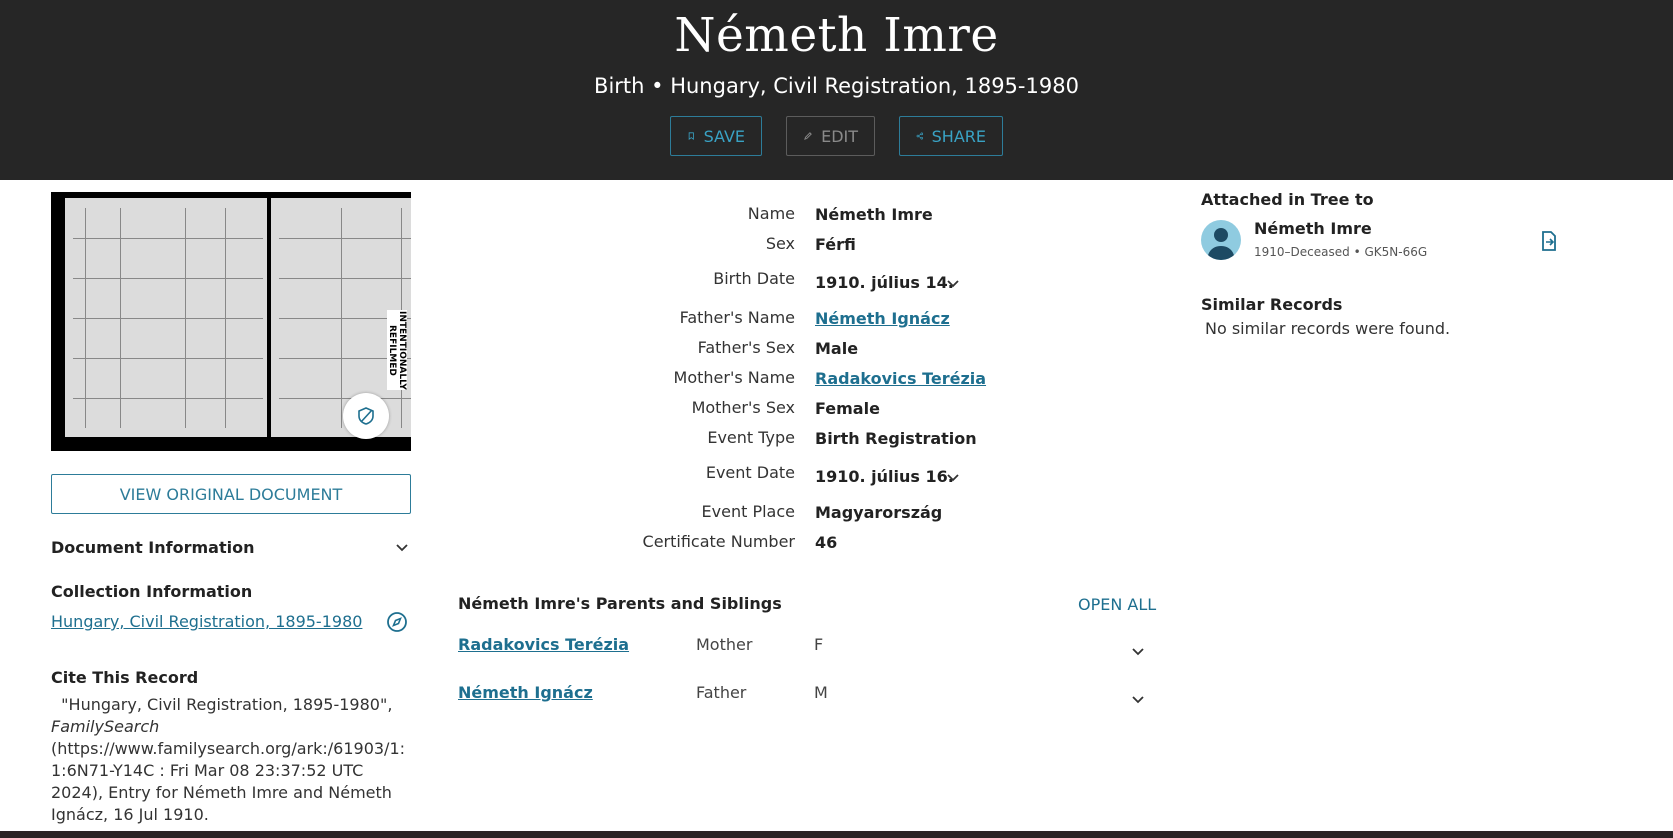 Image resolution: width=1673 pixels, height=838 pixels. What do you see at coordinates (734, 377) in the screenshot?
I see `mother-name-label: Mother's Name` at bounding box center [734, 377].